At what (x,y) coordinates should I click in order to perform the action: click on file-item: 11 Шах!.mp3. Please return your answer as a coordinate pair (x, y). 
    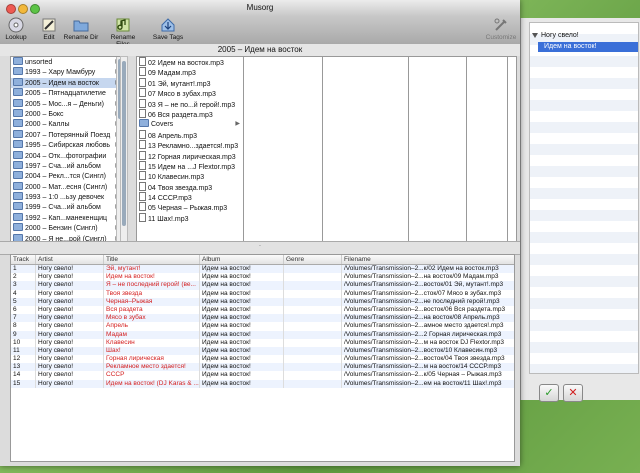
    Looking at the image, I should click on (190, 217).